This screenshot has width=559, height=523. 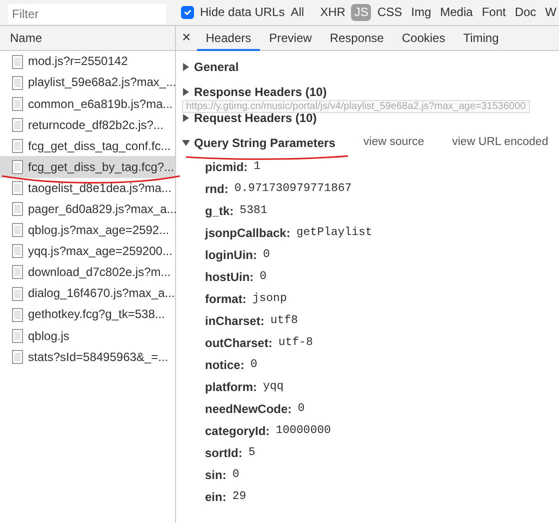 I want to click on param-key: picmid:, so click(x=226, y=167).